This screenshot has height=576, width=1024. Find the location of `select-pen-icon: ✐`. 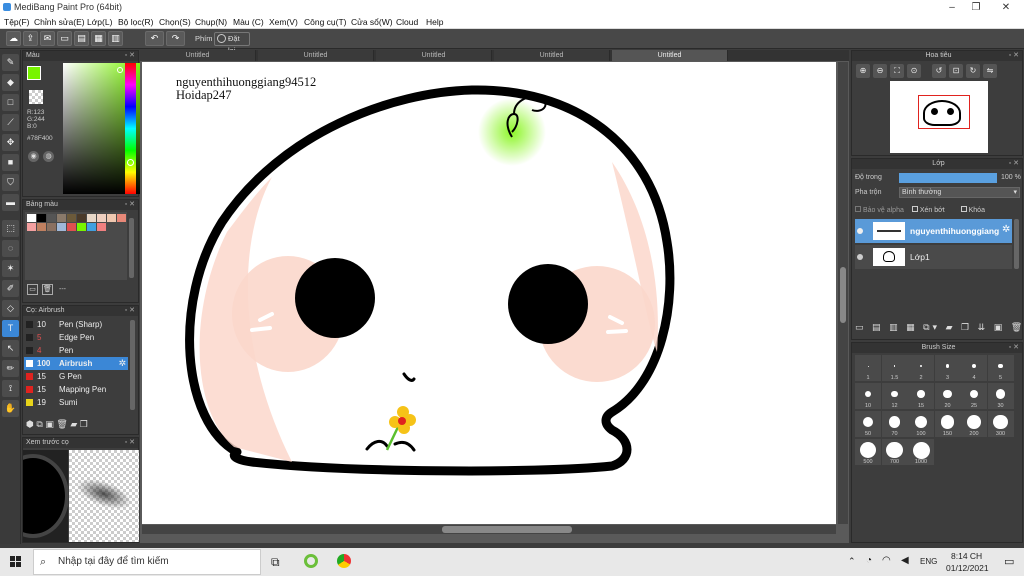

select-pen-icon: ✐ is located at coordinates (10, 288).